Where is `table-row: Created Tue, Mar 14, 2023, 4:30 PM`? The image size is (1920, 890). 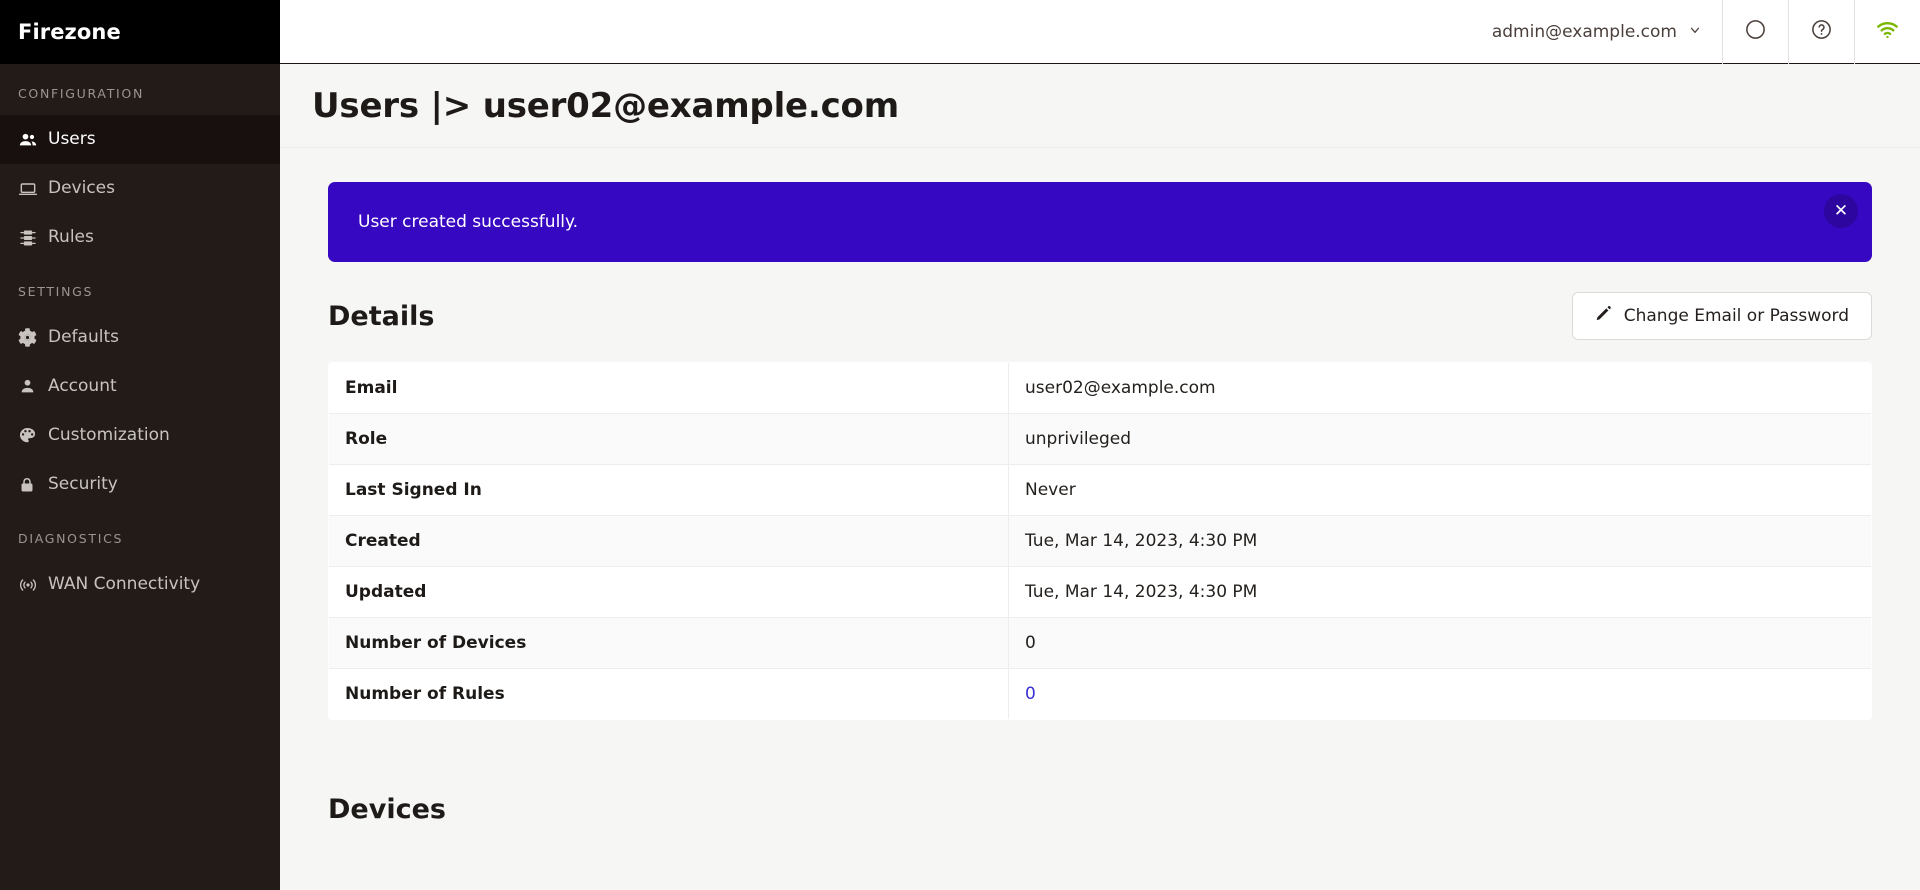 table-row: Created Tue, Mar 14, 2023, 4:30 PM is located at coordinates (1100, 541).